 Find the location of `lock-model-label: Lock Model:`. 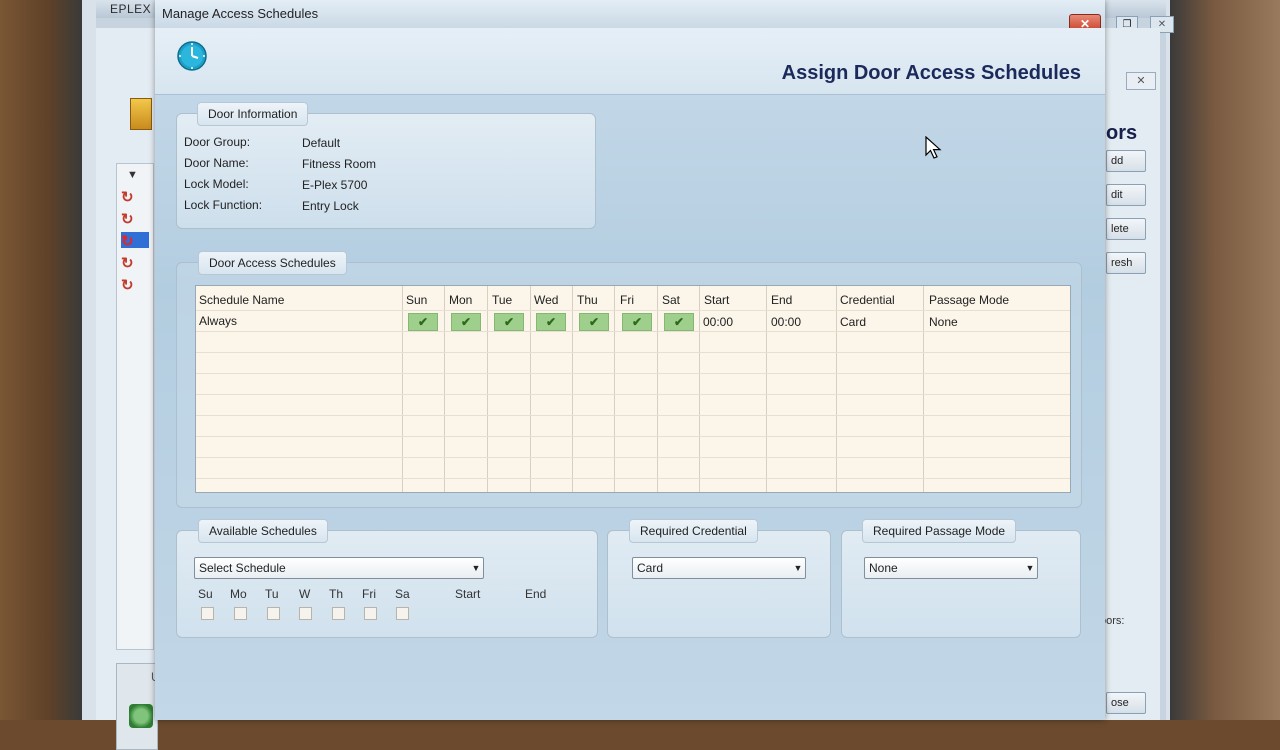

lock-model-label: Lock Model: is located at coordinates (216, 184).